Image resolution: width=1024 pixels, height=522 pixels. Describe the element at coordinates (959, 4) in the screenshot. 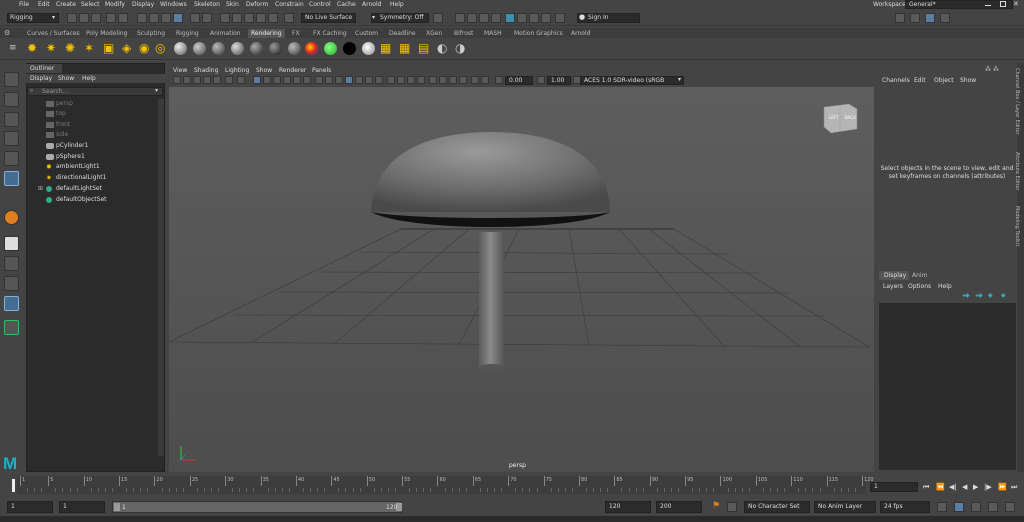

I see `workspace-select: General*` at that location.